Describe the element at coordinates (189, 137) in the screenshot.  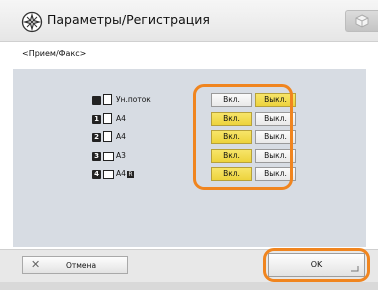
I see `setting-row-drawer-2: 2 A4 Вкл. Выкл.` at that location.